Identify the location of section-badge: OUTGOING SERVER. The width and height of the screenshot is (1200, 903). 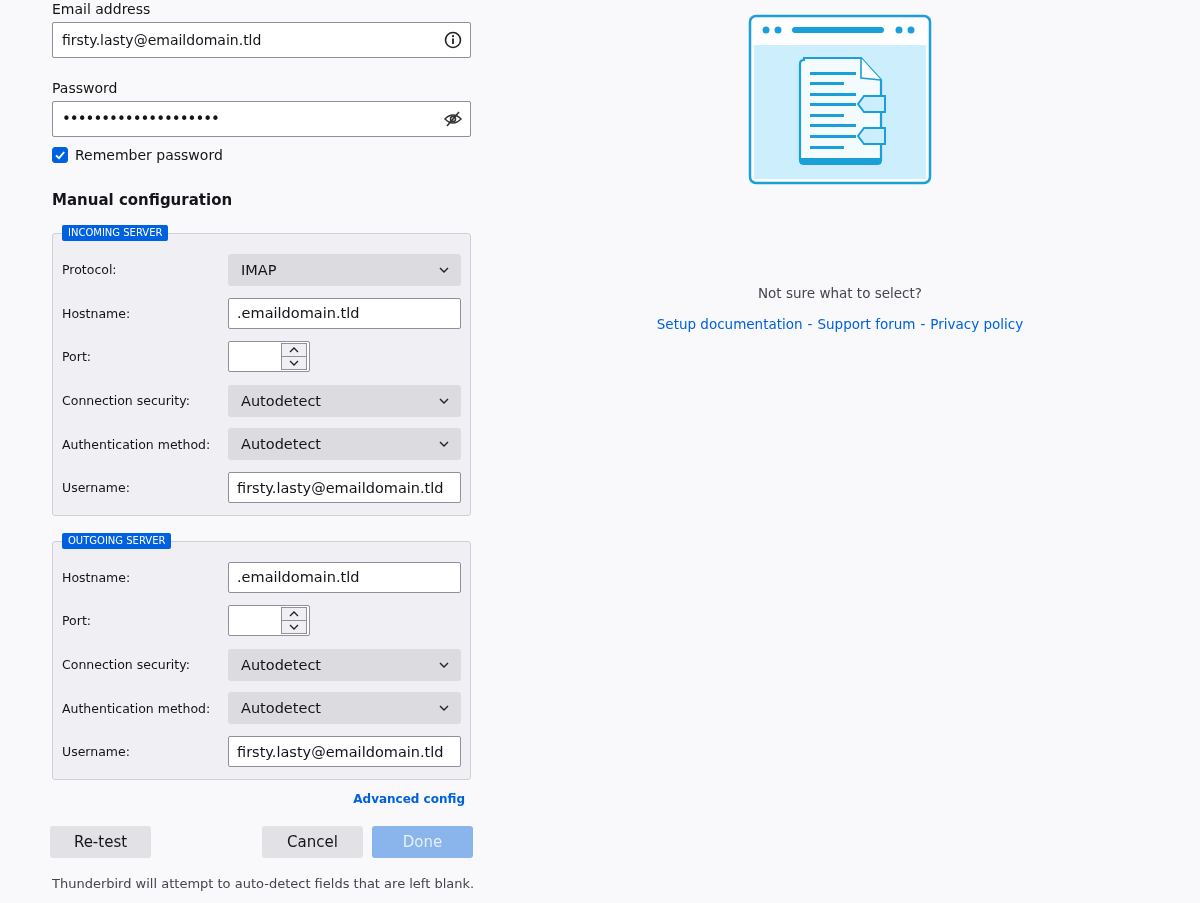
(117, 540).